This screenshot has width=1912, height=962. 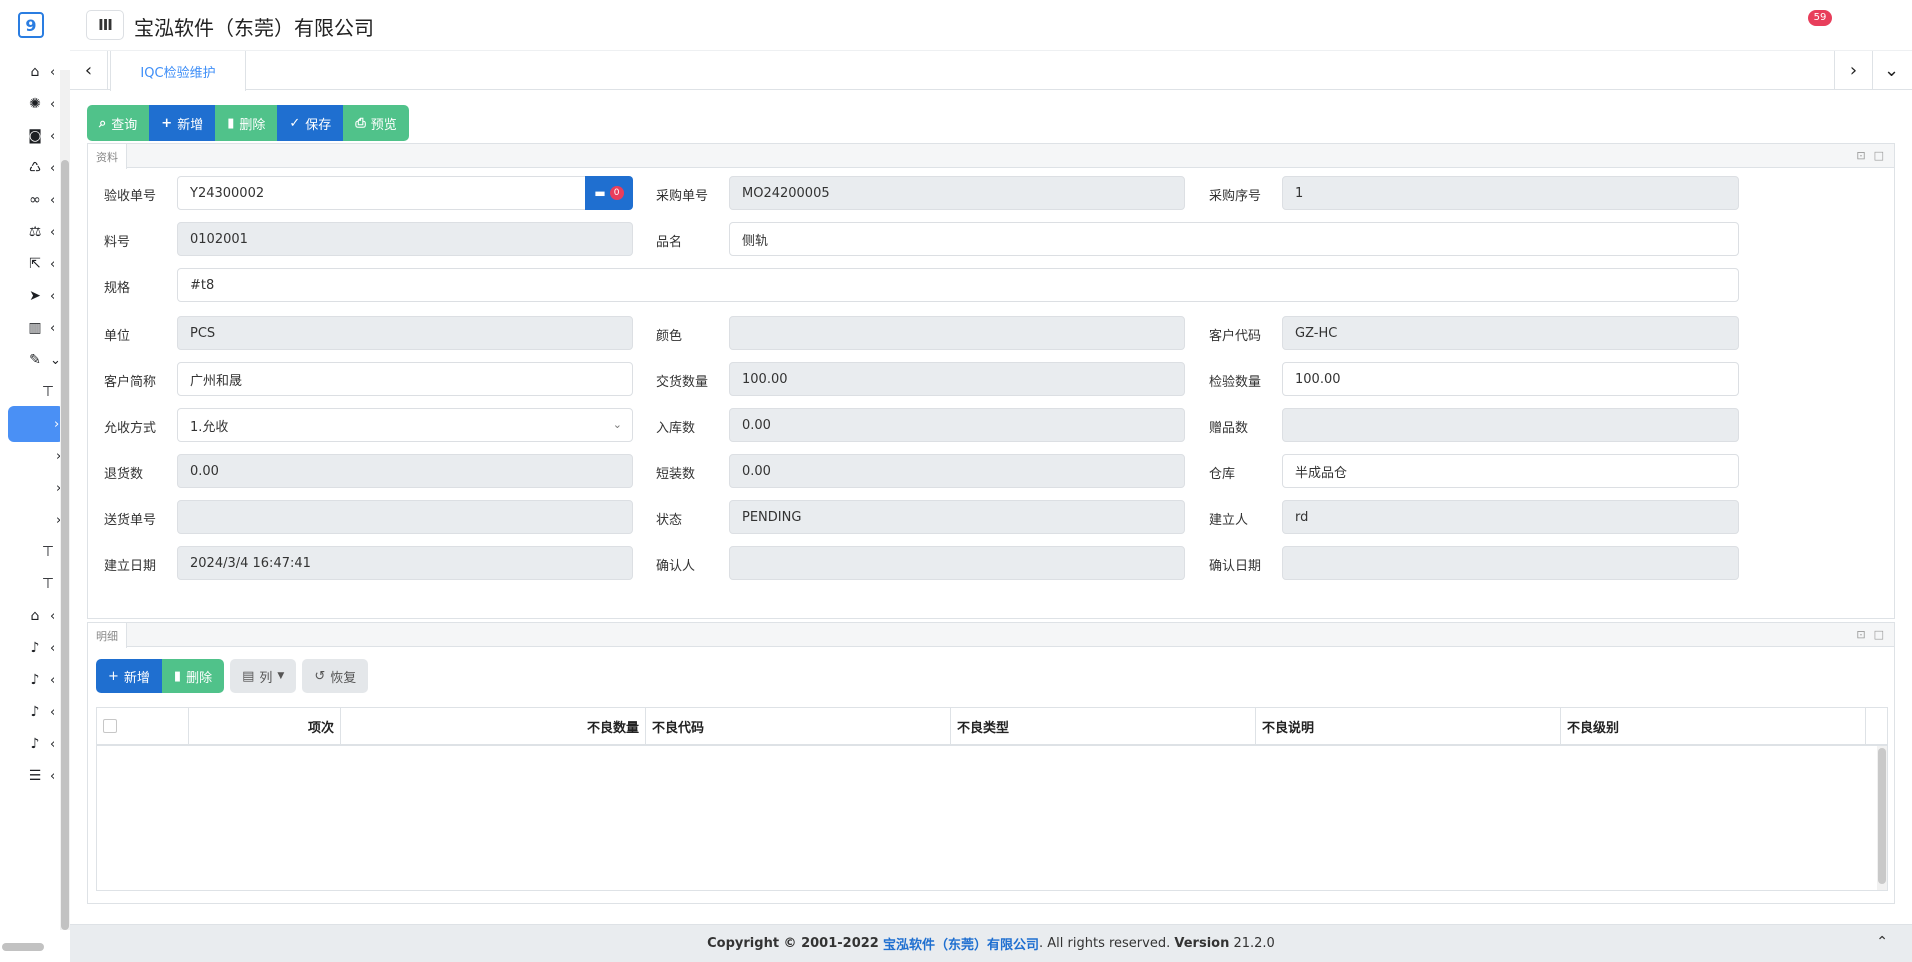 What do you see at coordinates (957, 425) in the screenshot?
I see `stock-in-qty-field: 0.00` at bounding box center [957, 425].